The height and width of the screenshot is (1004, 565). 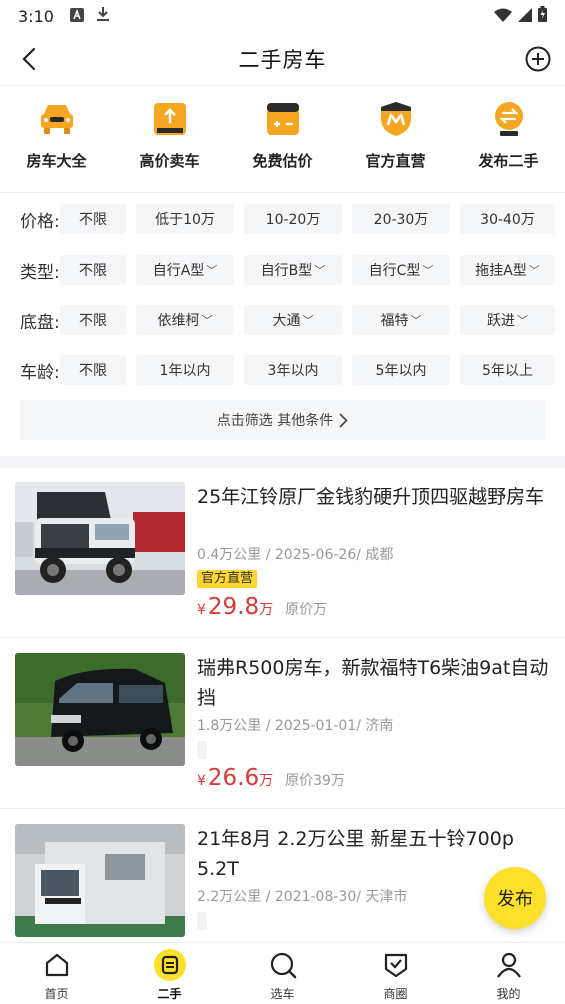 I want to click on tab-business: 商圈, so click(x=395, y=973).